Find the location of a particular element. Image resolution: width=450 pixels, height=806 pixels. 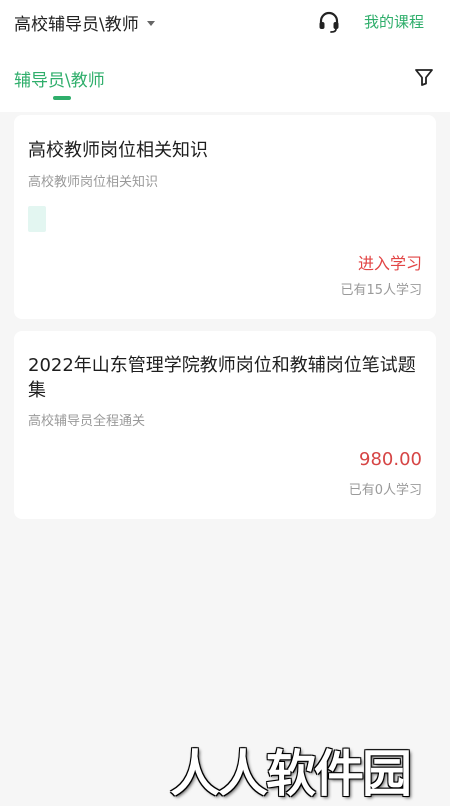

learner-count: 已有15人学习 is located at coordinates (381, 290).